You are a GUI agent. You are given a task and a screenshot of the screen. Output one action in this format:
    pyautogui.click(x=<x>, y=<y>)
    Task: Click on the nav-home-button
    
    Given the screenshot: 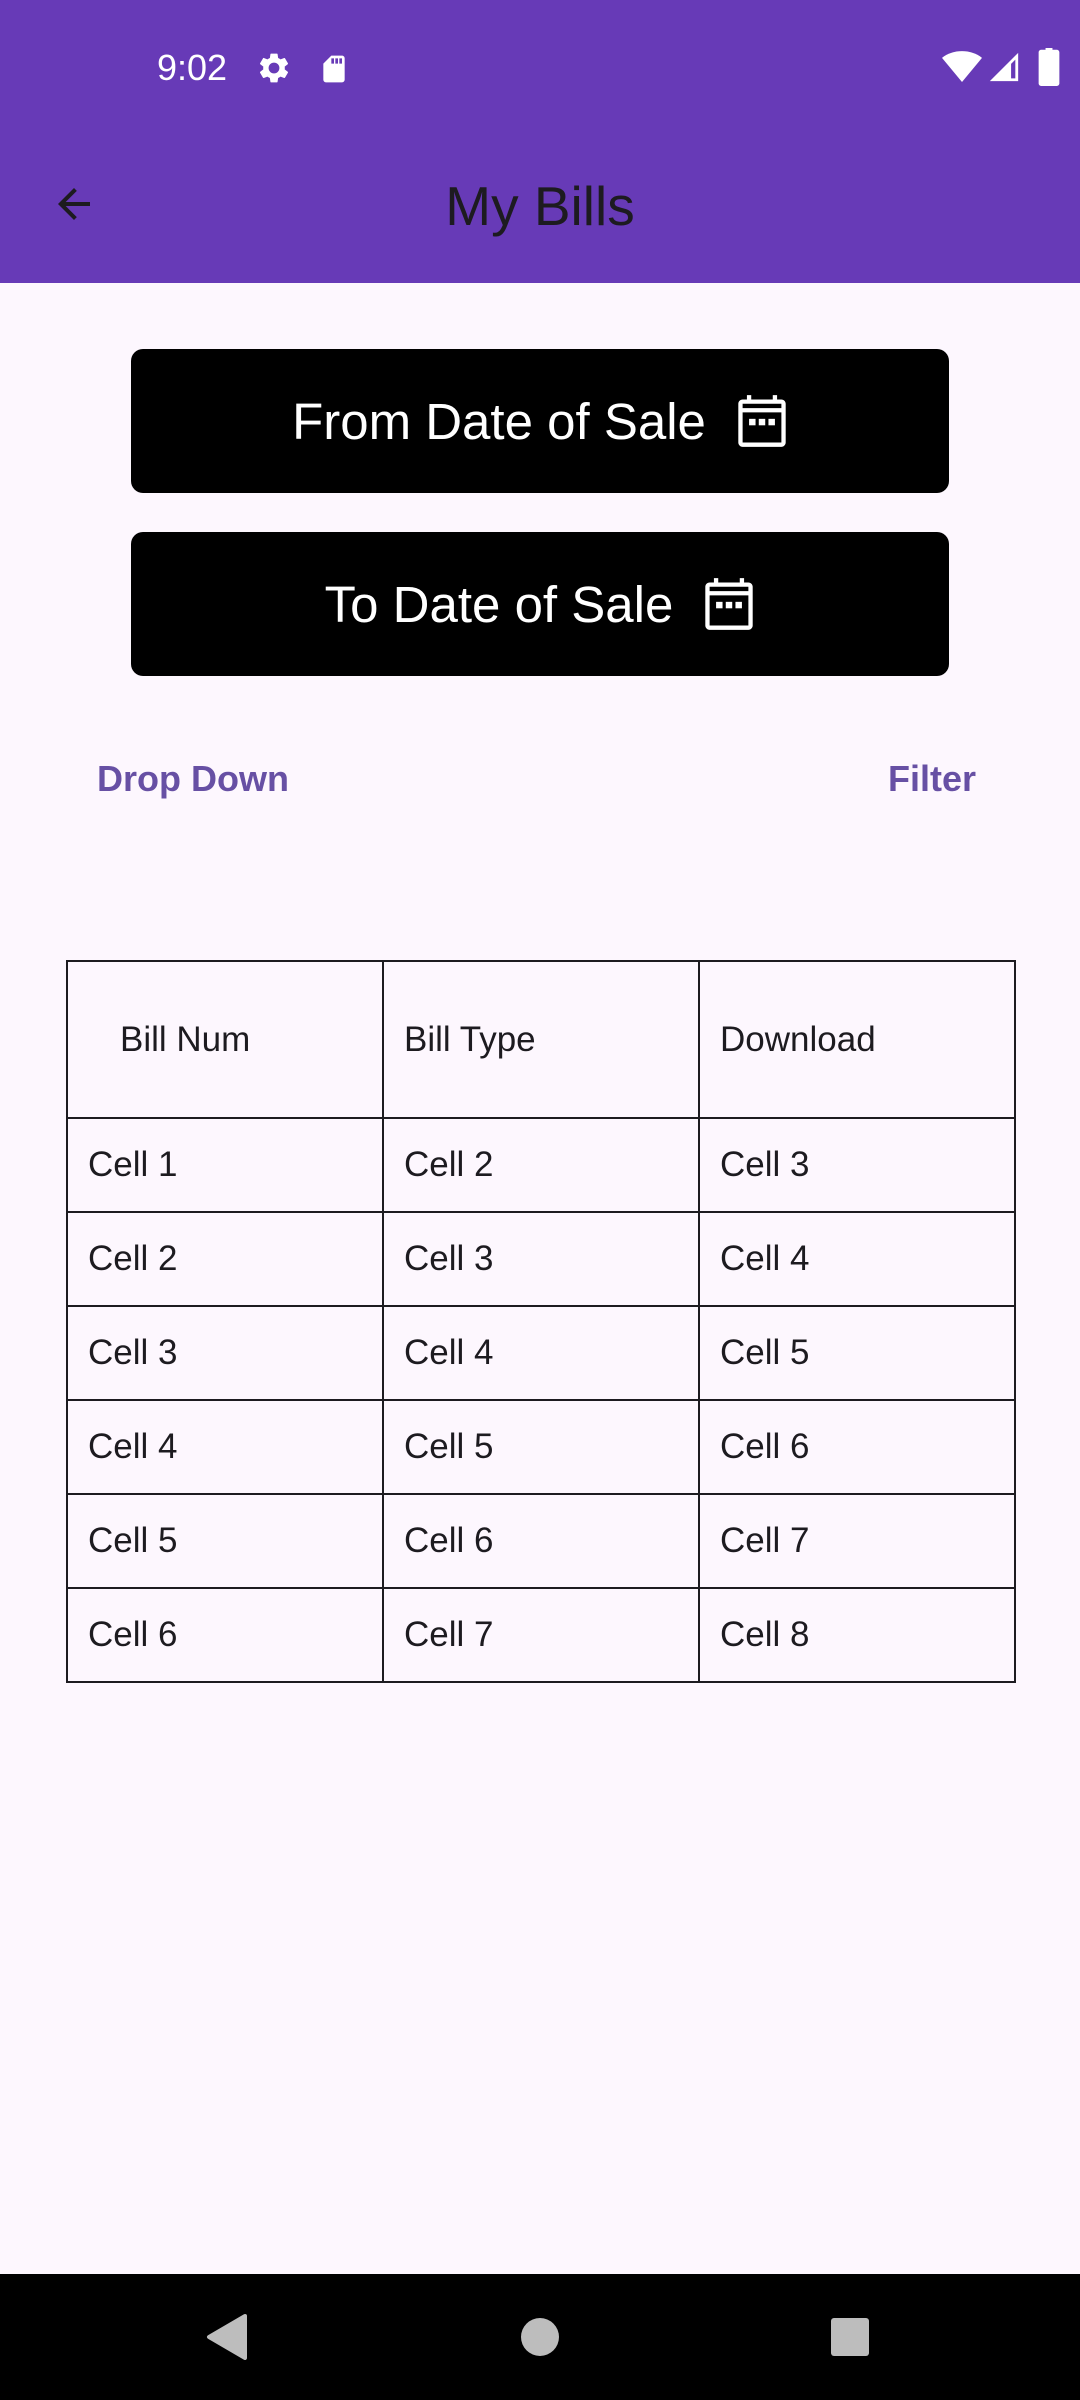 What is the action you would take?
    pyautogui.click(x=540, y=2337)
    